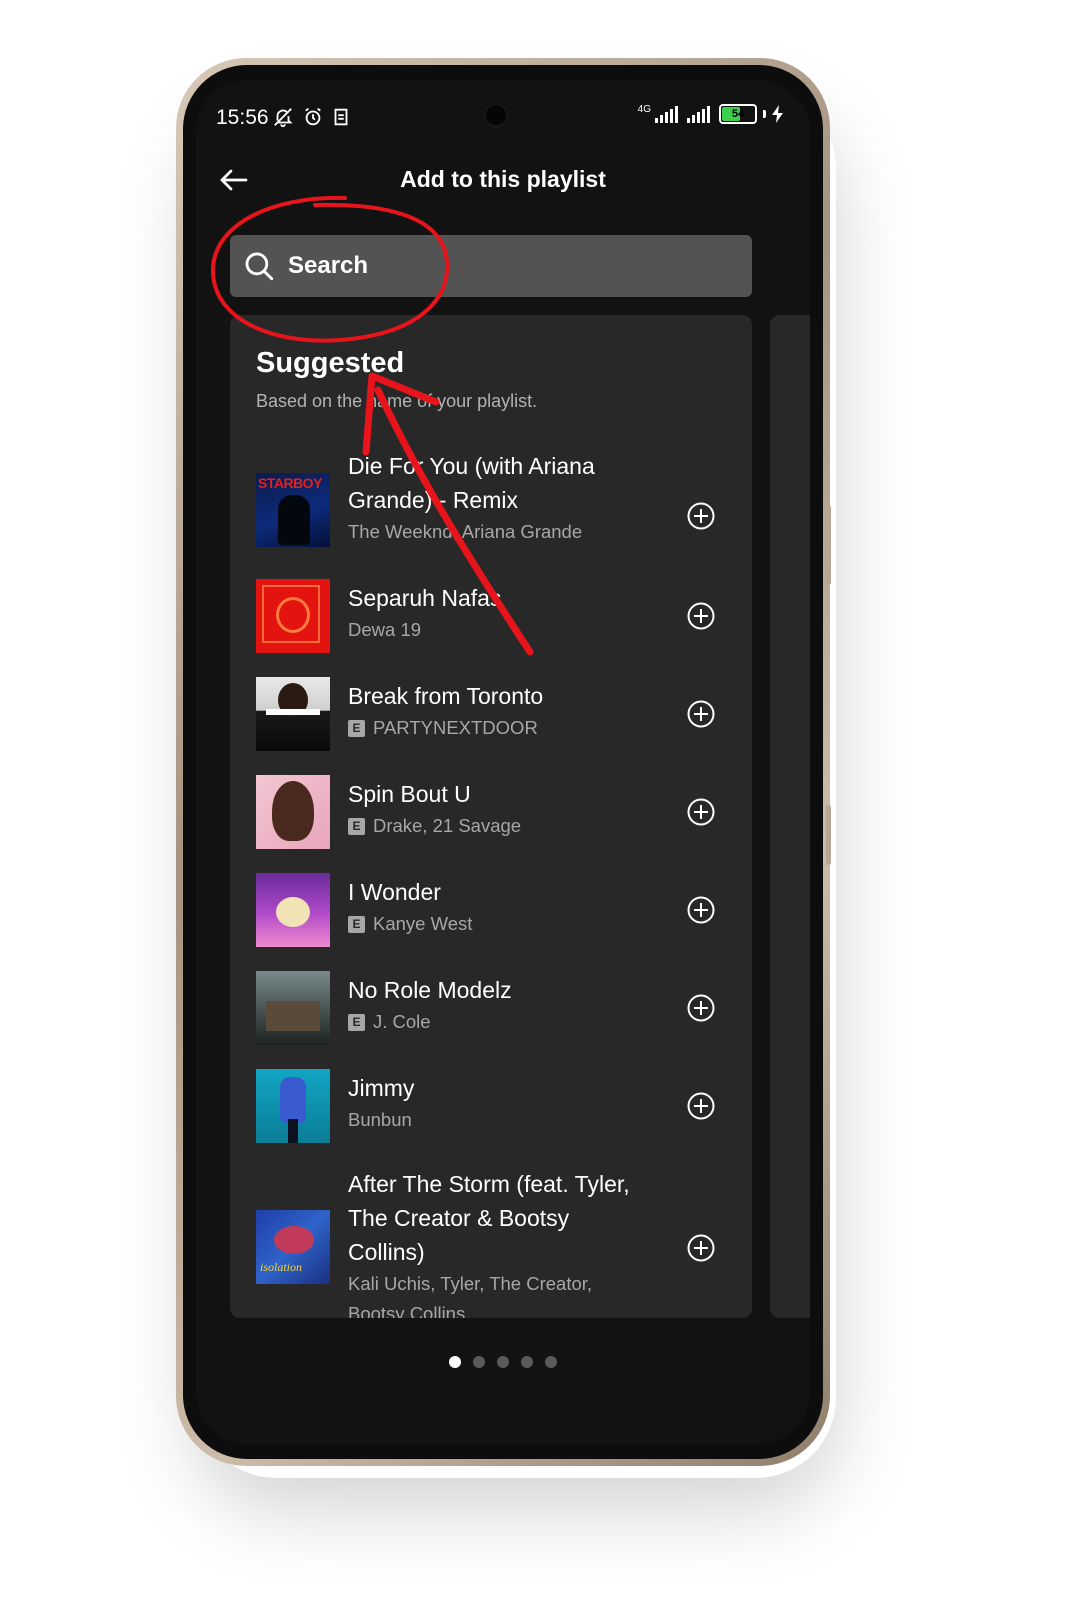  I want to click on alarm-icon, so click(313, 116).